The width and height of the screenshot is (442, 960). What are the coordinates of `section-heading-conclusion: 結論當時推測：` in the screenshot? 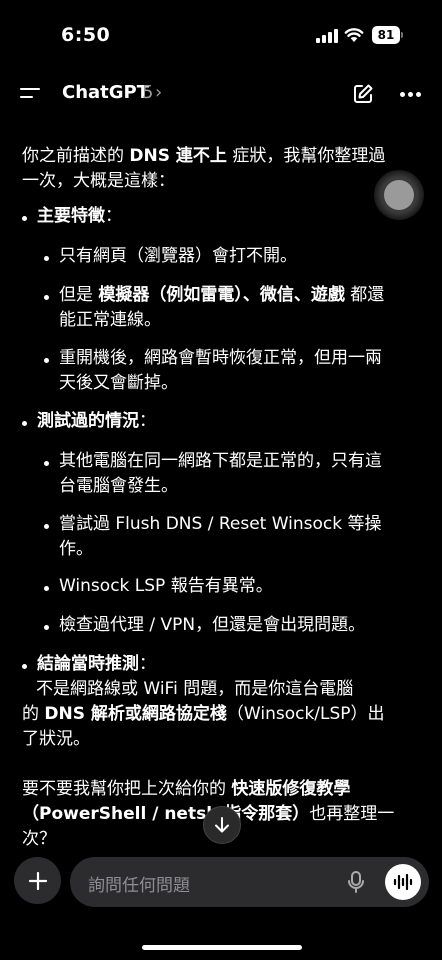 It's located at (96, 664).